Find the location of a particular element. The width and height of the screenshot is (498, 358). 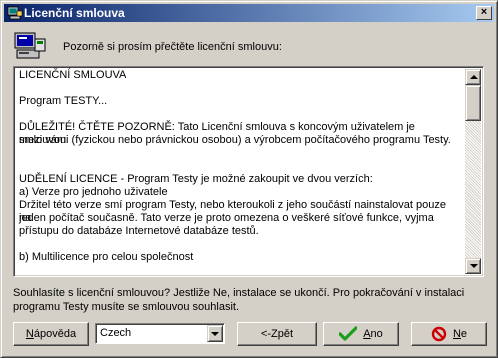

no-button: Ne is located at coordinates (449, 334).